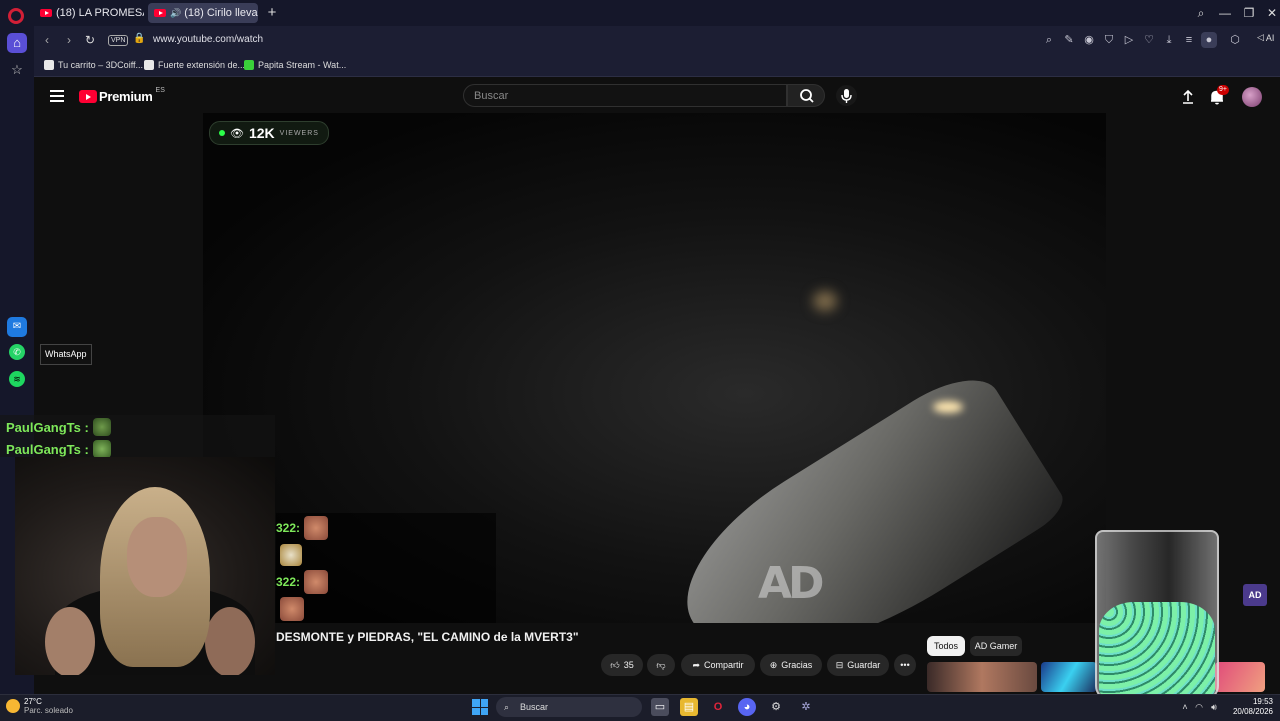 This screenshot has width=1280, height=721. What do you see at coordinates (272, 13) in the screenshot?
I see `new-tab-button: +` at bounding box center [272, 13].